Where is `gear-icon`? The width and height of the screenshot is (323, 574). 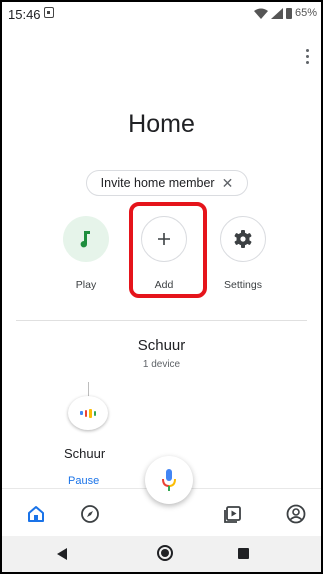 gear-icon is located at coordinates (243, 239).